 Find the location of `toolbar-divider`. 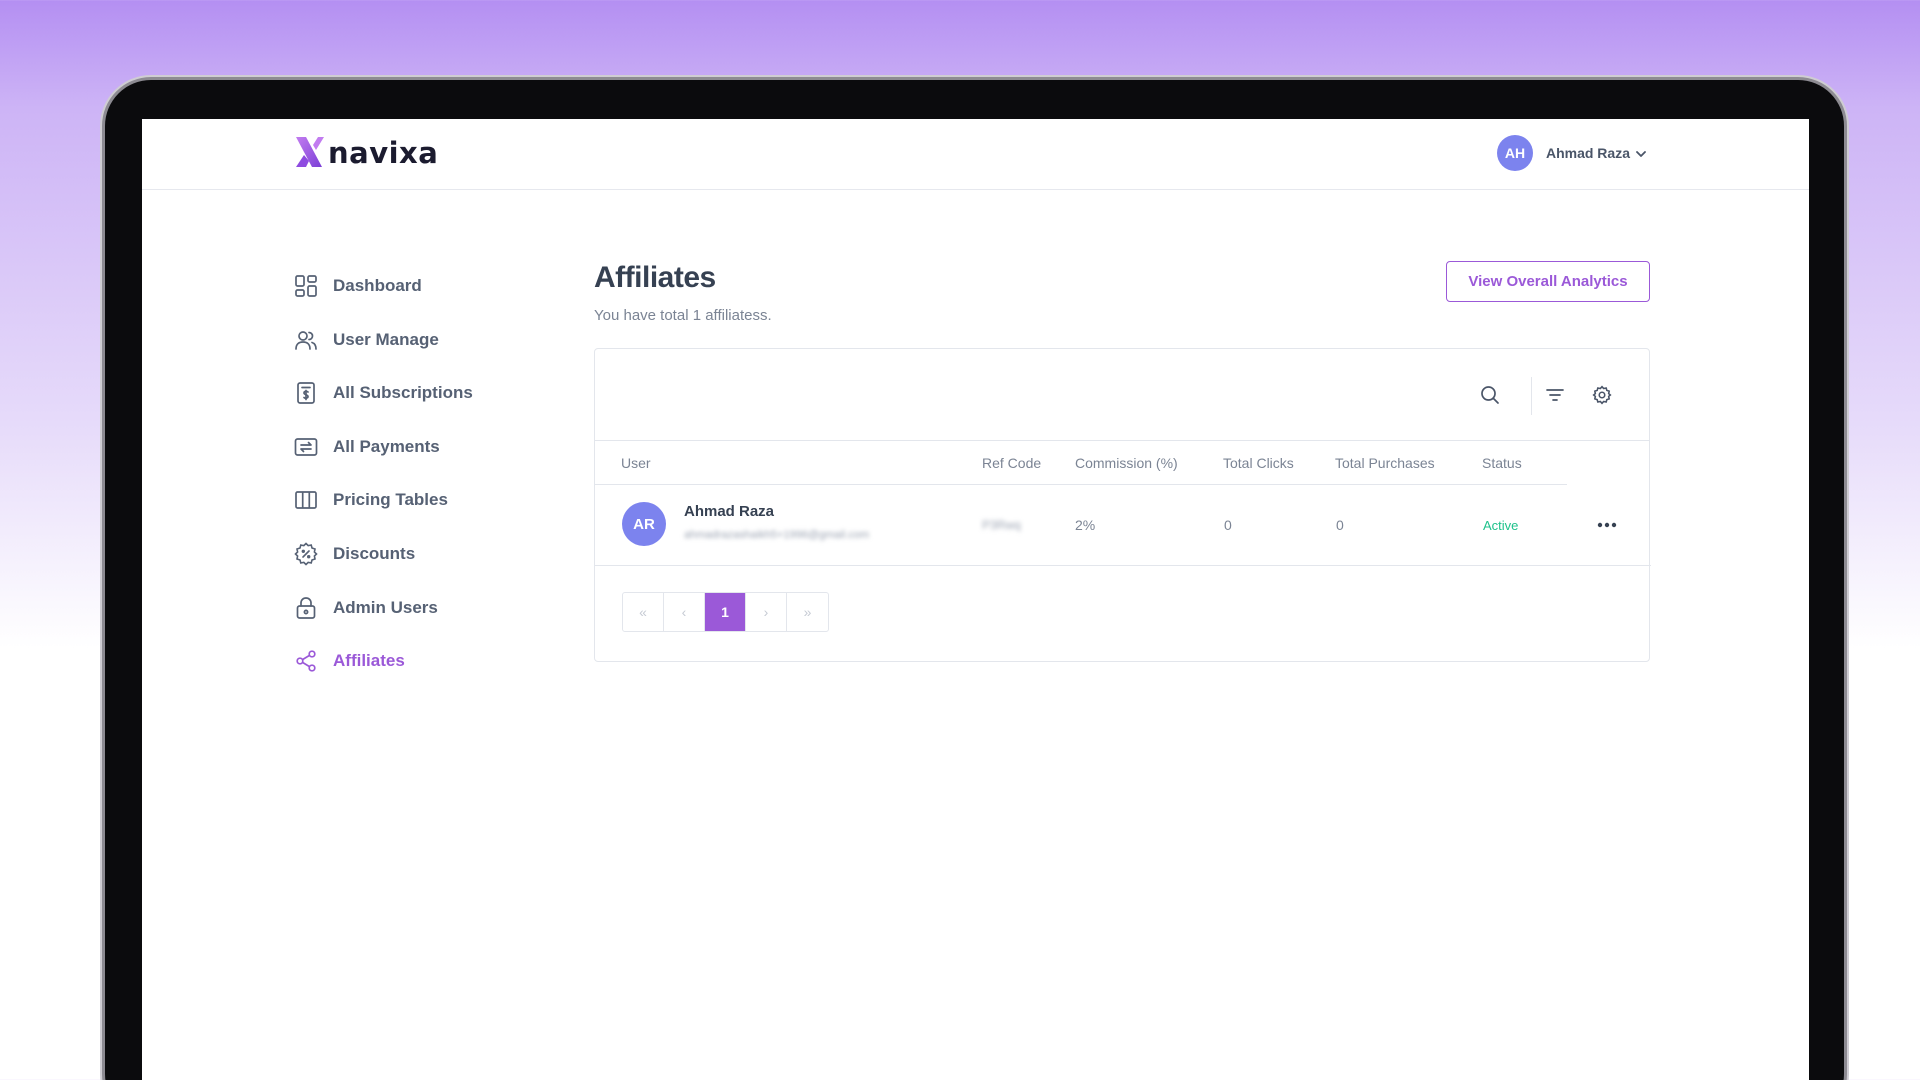

toolbar-divider is located at coordinates (1531, 396).